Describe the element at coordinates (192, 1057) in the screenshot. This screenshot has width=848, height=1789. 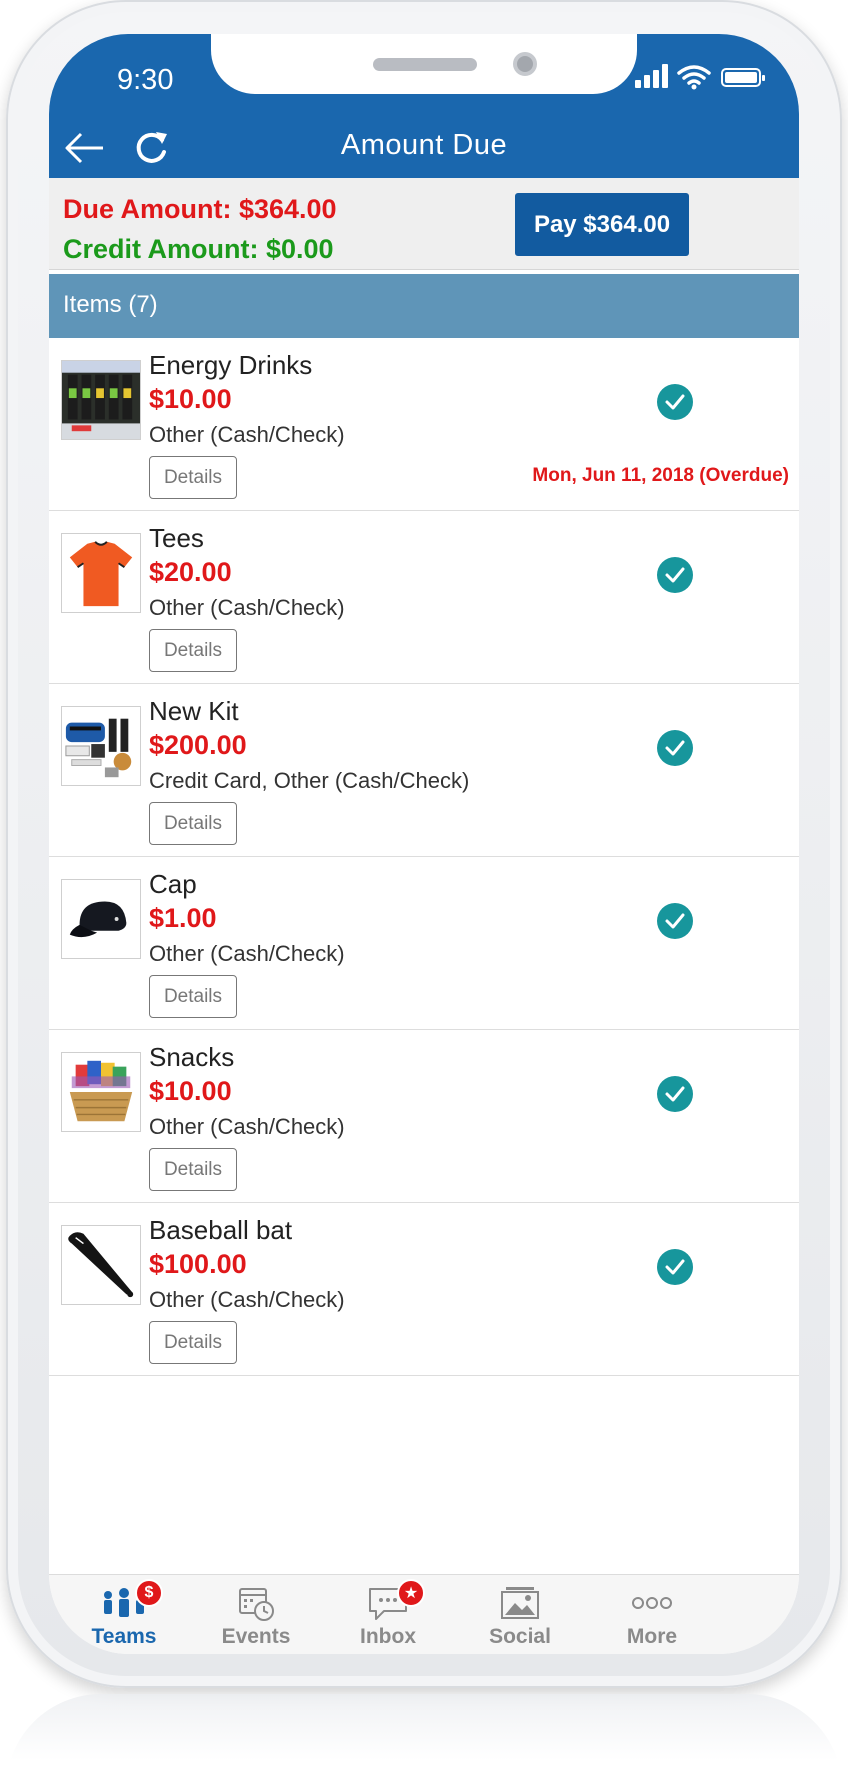
I see `item-name: Snacks` at that location.